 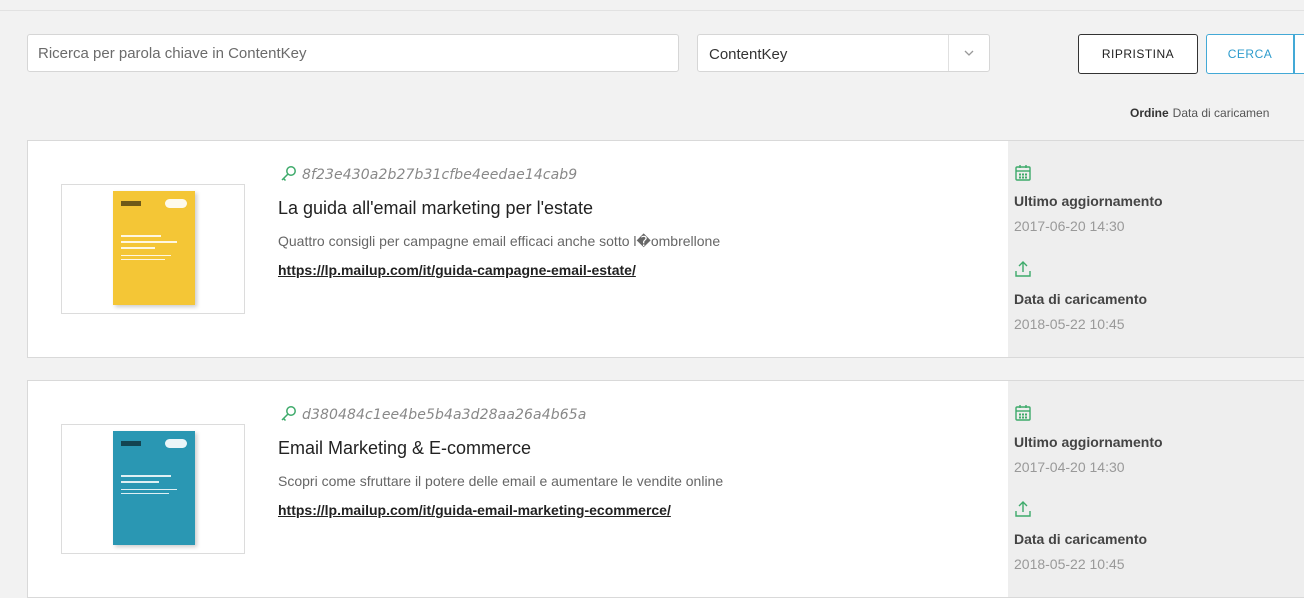 What do you see at coordinates (1069, 467) in the screenshot?
I see `updated-value: 2017-04-20 14:30` at bounding box center [1069, 467].